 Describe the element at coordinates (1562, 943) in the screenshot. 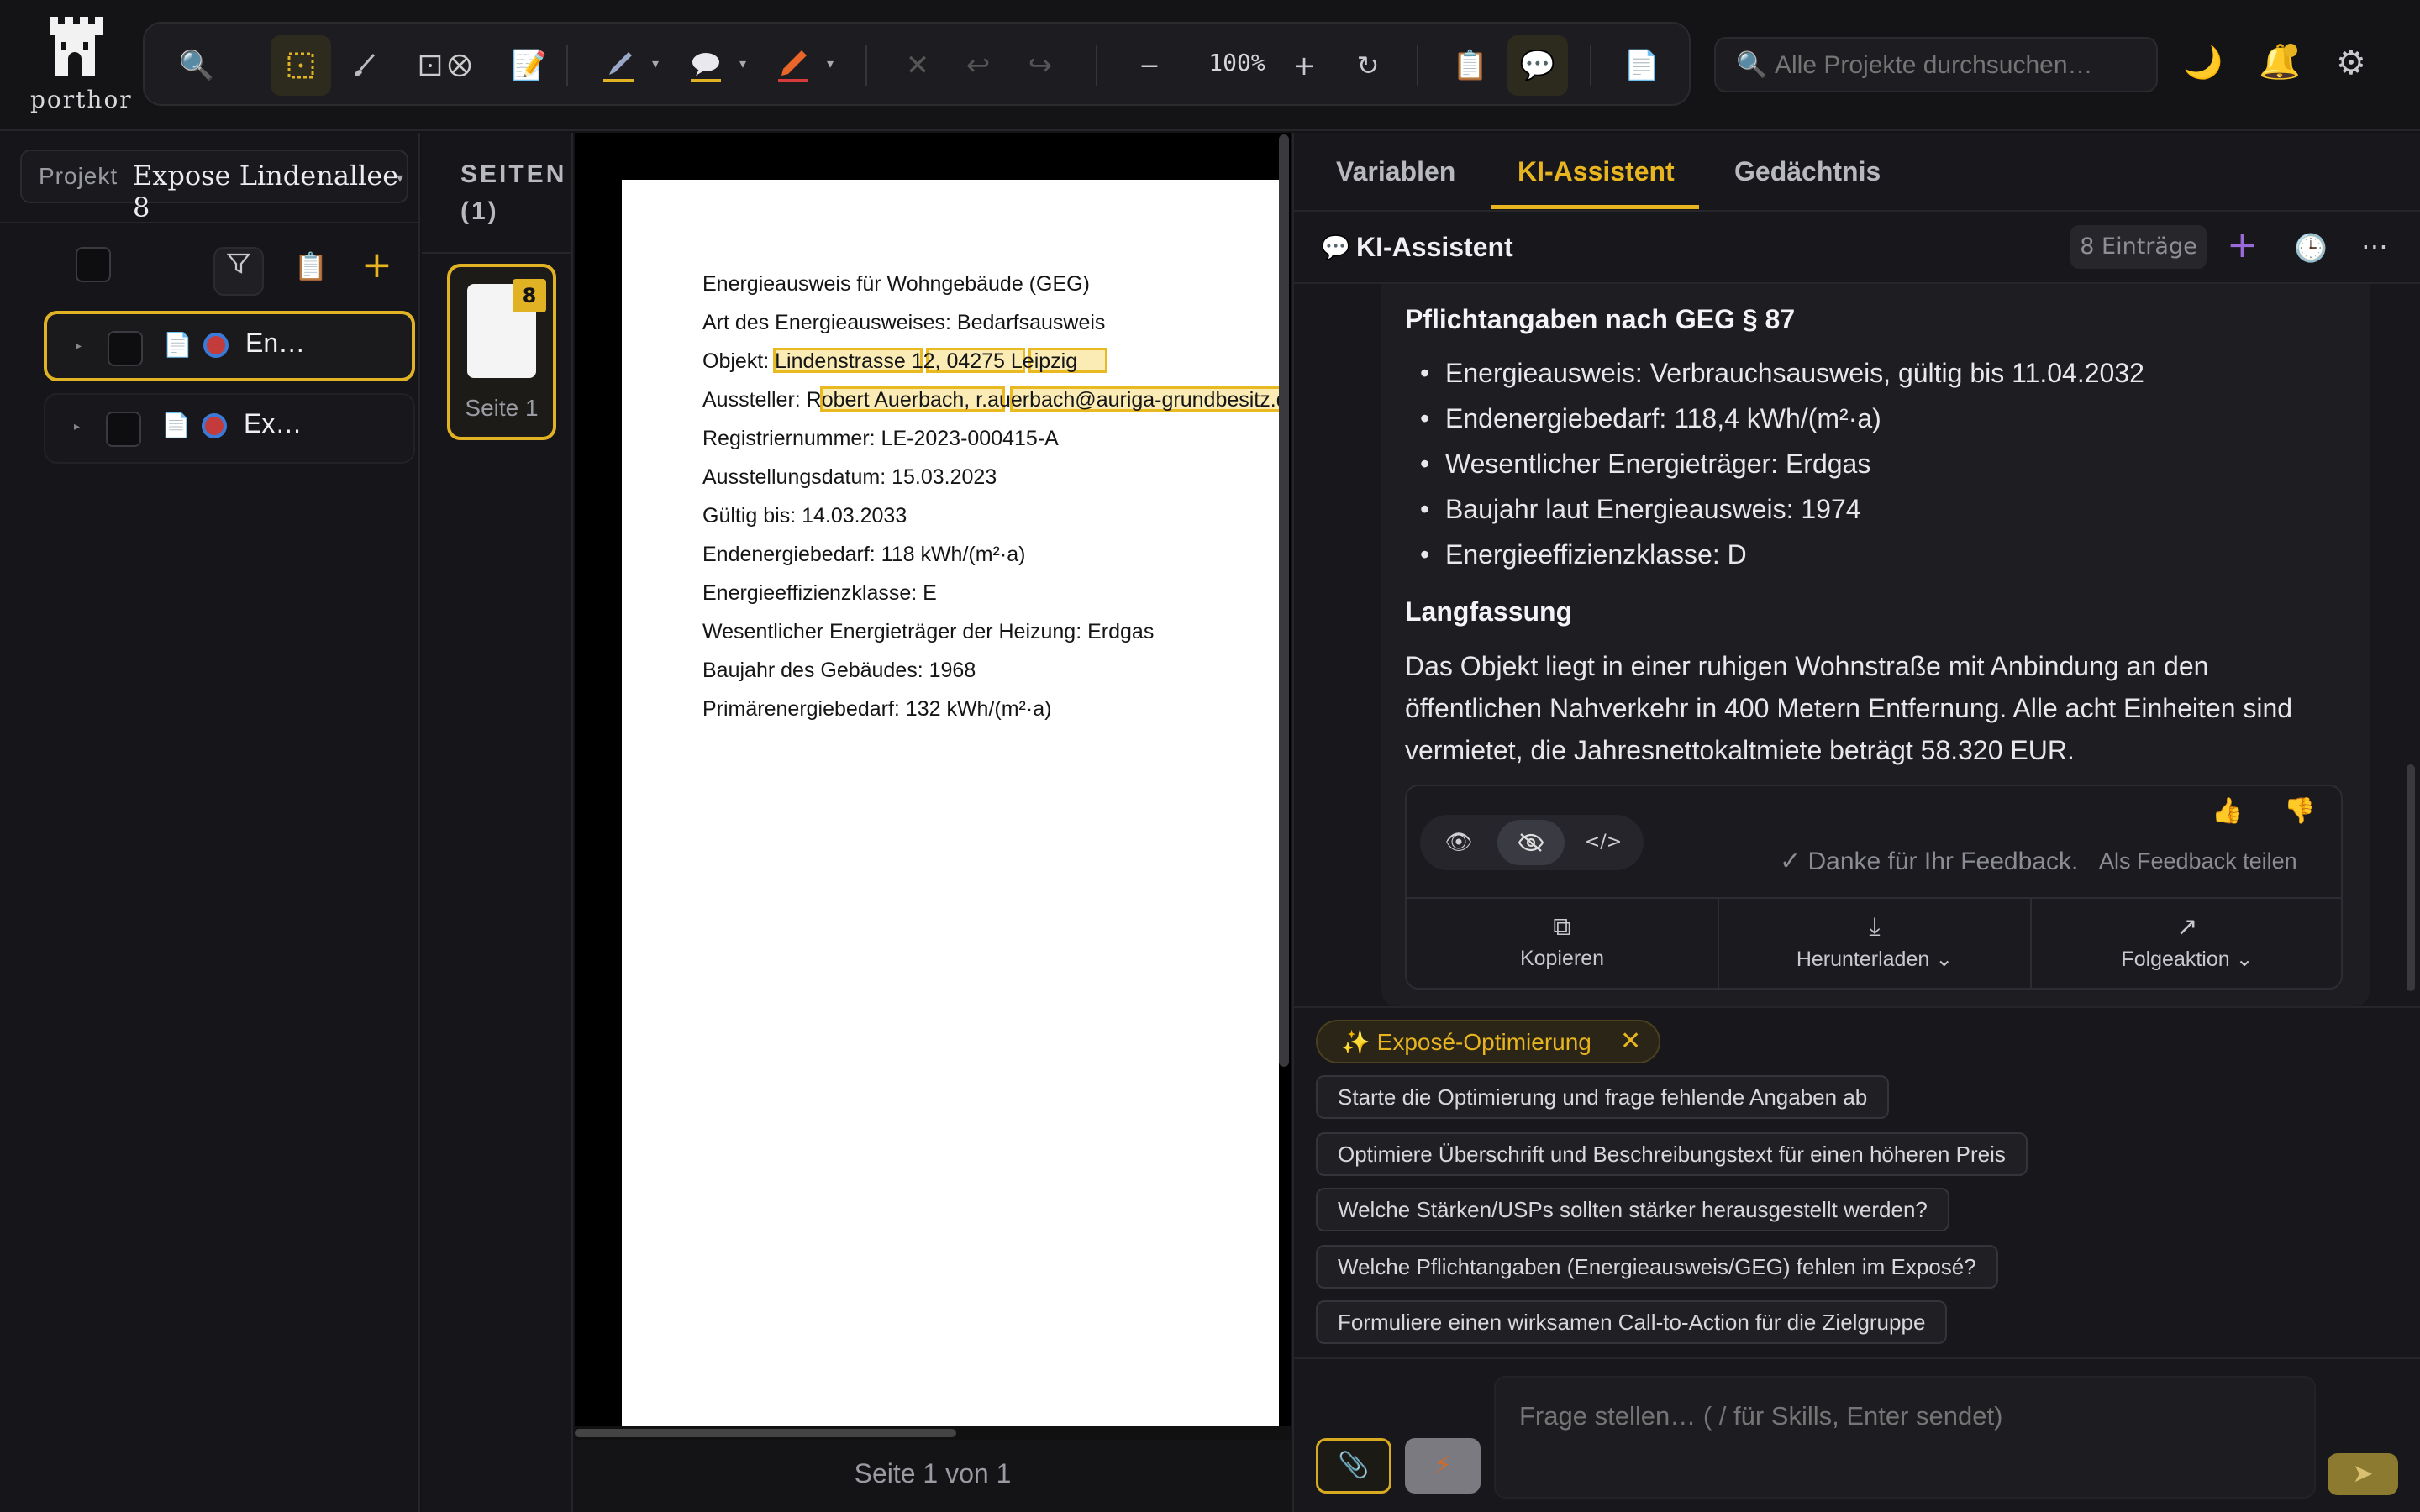

I see `copy-button: ⧉ Kopieren` at that location.